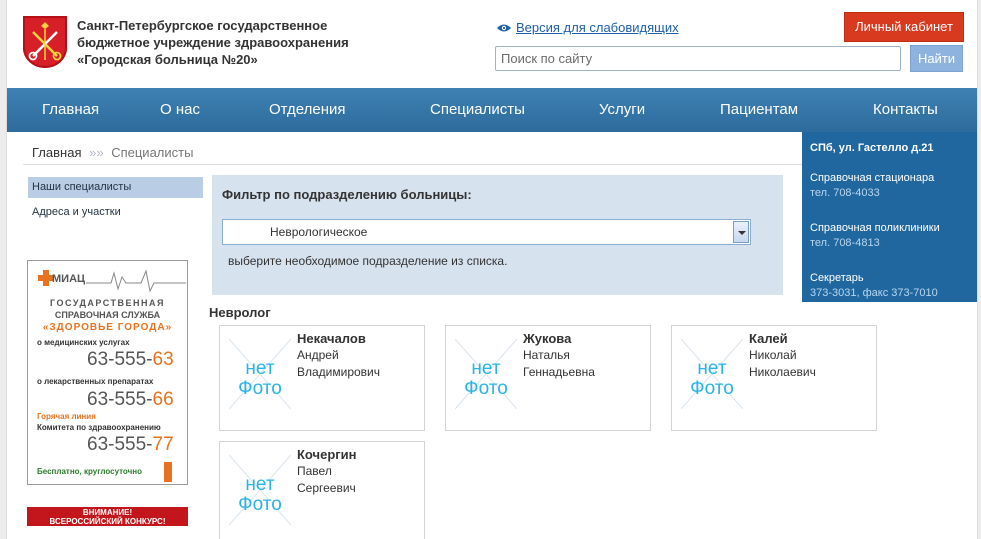  Describe the element at coordinates (890, 193) in the screenshot. I see `hospital-info-phone: тел. 708-4033` at that location.